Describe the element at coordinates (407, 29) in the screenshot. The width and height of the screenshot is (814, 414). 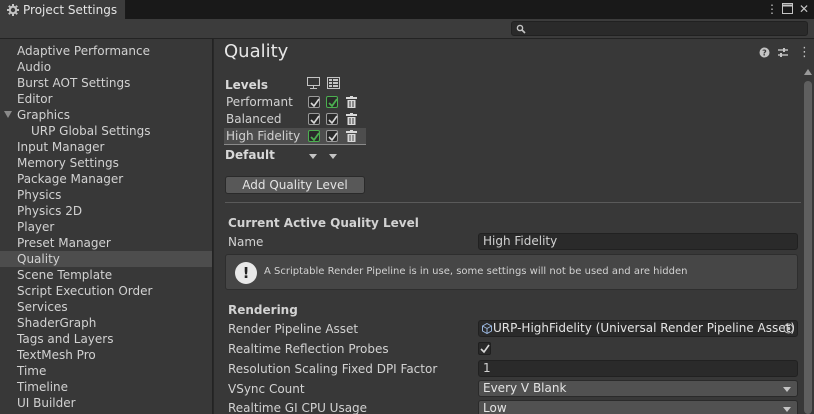
I see `settings-toolbar` at that location.